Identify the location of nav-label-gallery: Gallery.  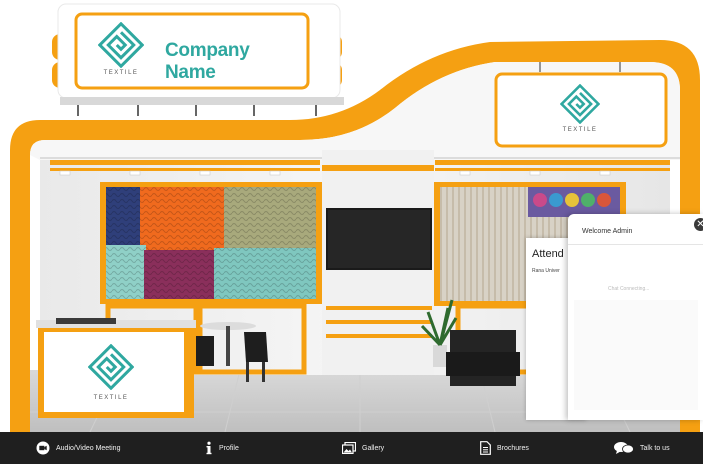
(373, 448).